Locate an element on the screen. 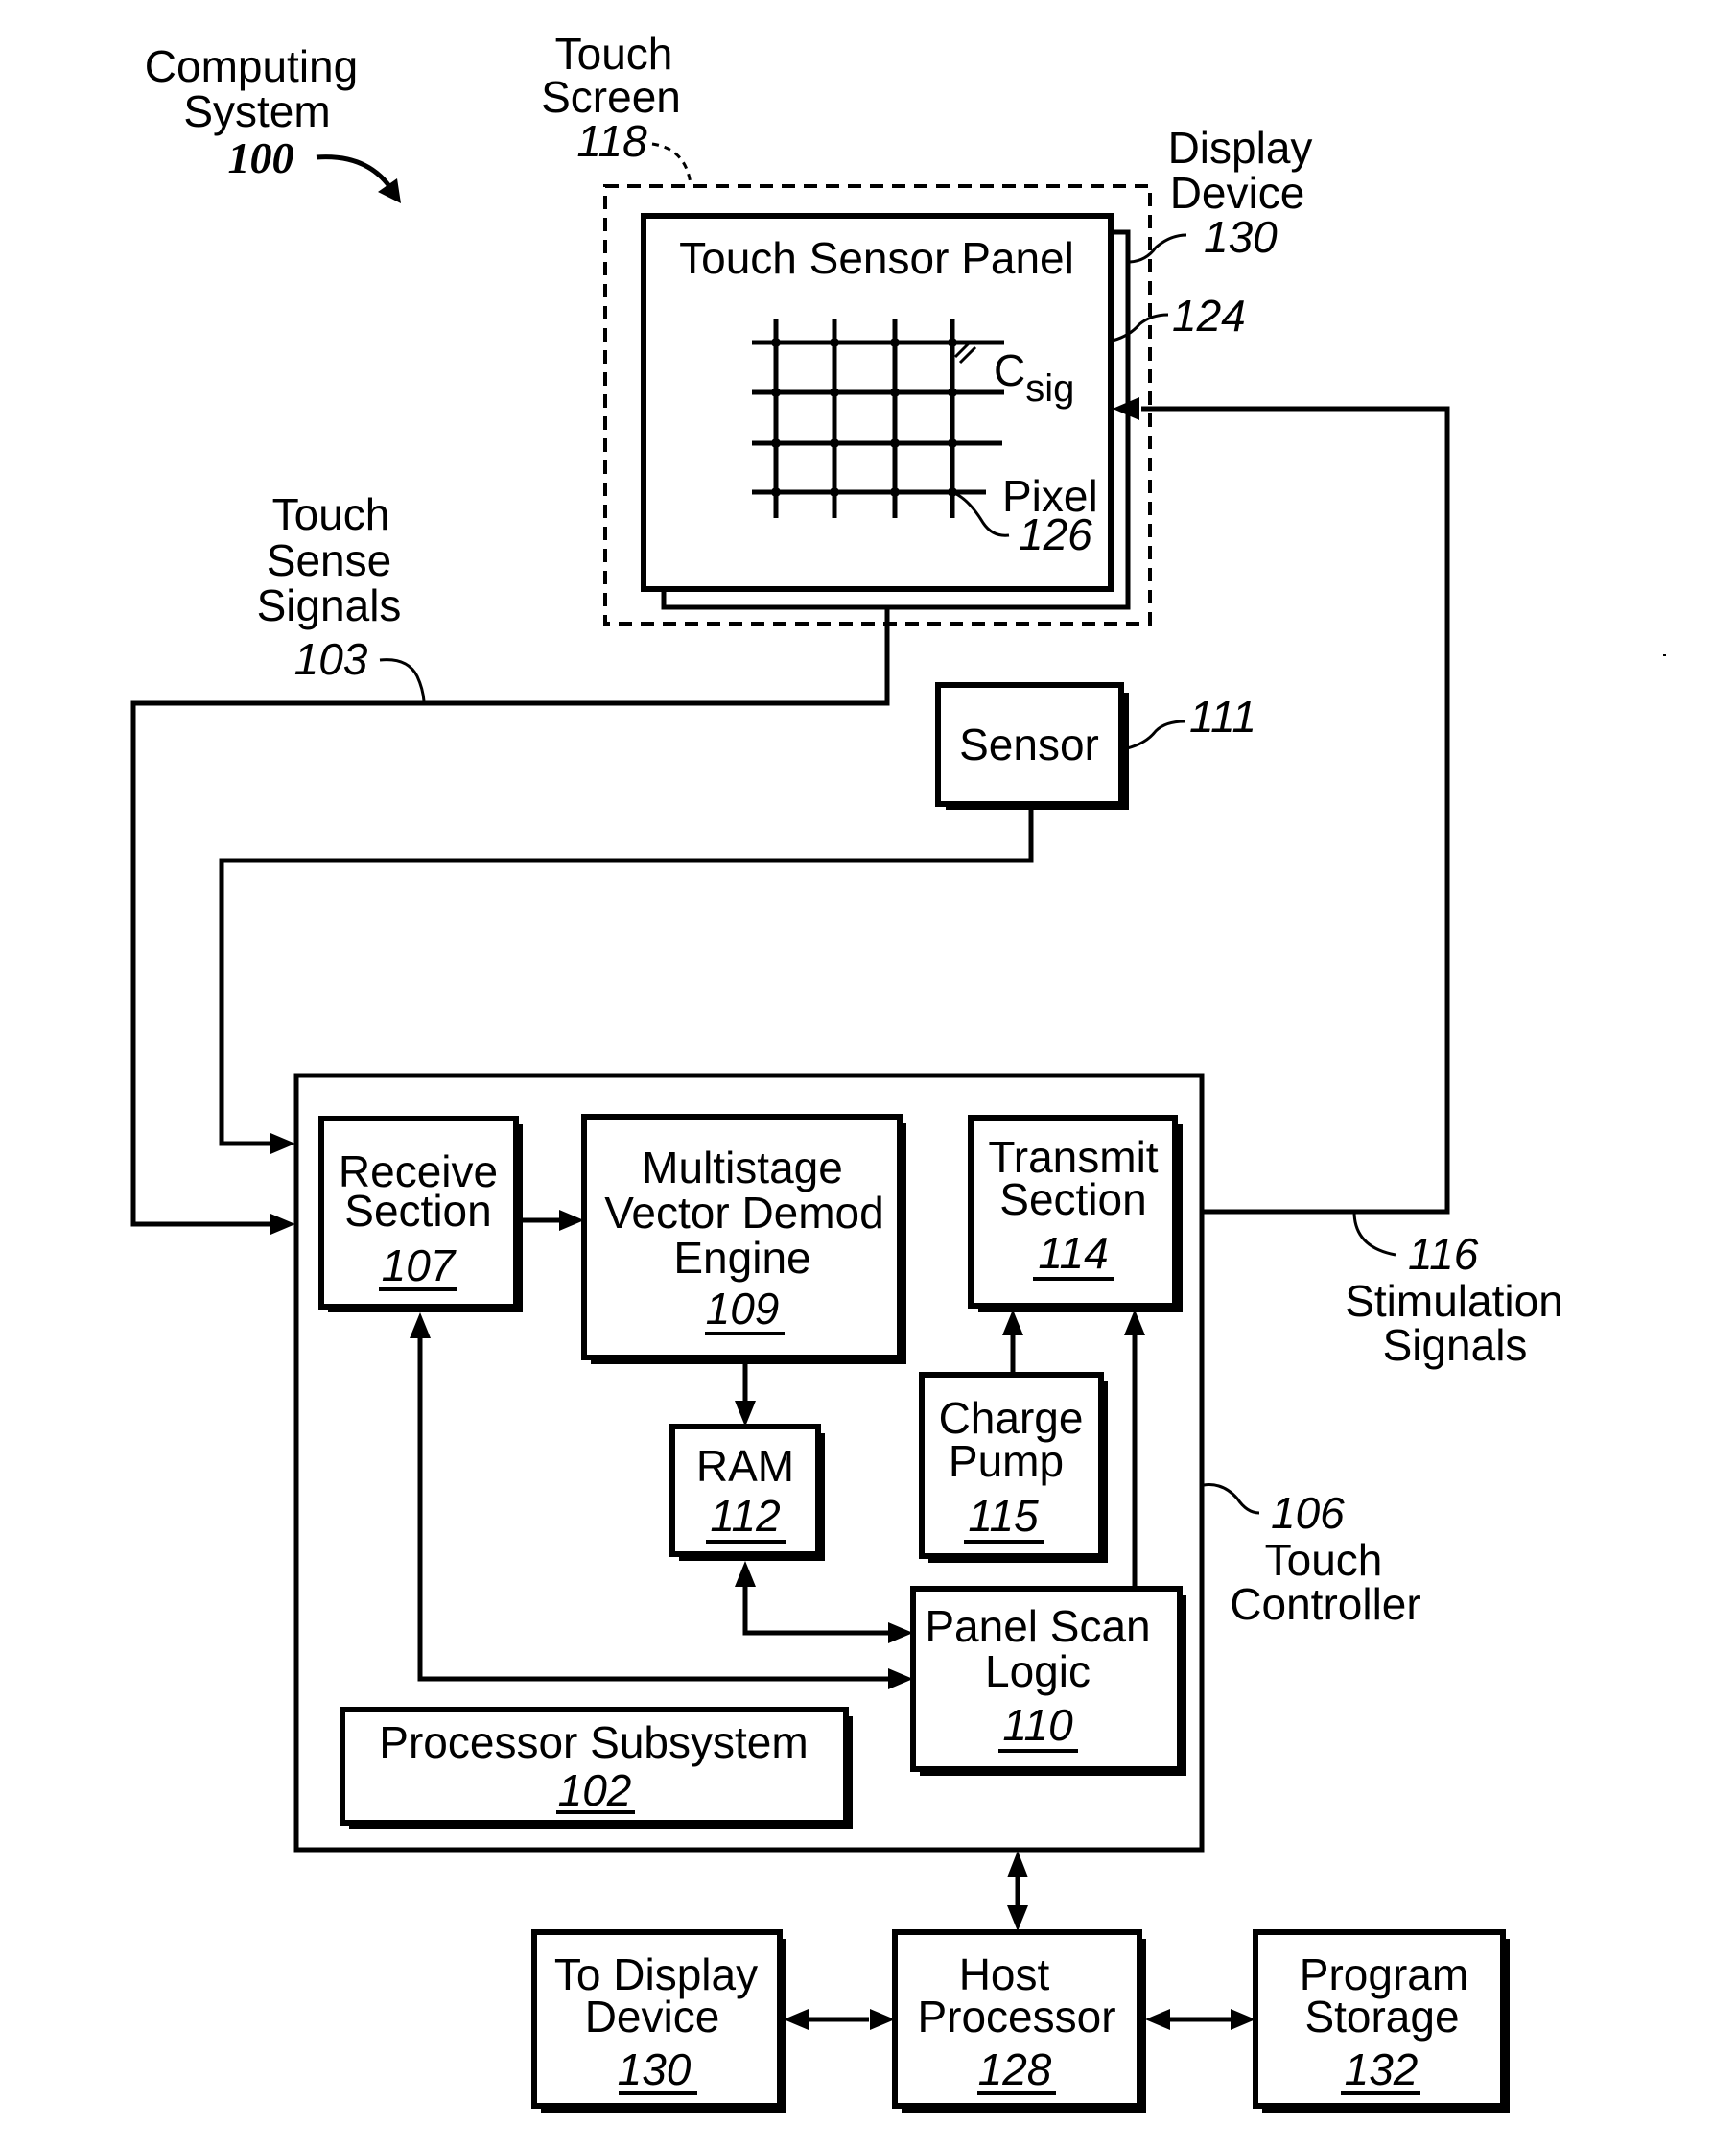 This screenshot has height=2148, width=1736. sensor-signal-line is located at coordinates (626, 976).